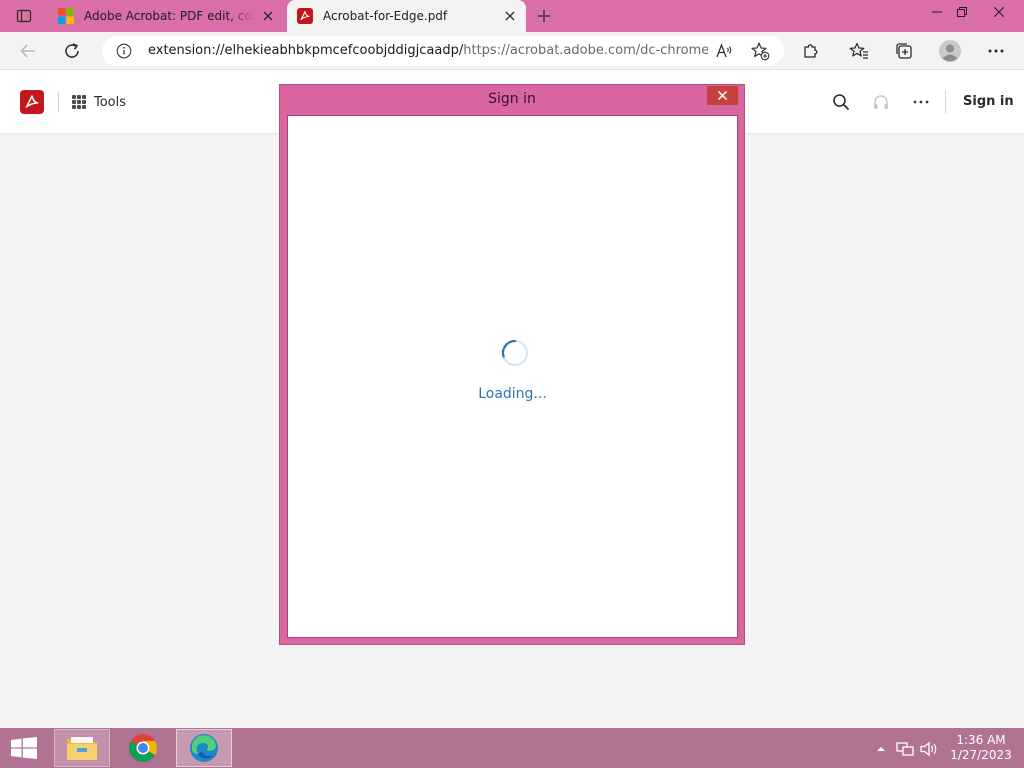 Image resolution: width=1024 pixels, height=768 pixels. I want to click on volume-icon, so click(928, 749).